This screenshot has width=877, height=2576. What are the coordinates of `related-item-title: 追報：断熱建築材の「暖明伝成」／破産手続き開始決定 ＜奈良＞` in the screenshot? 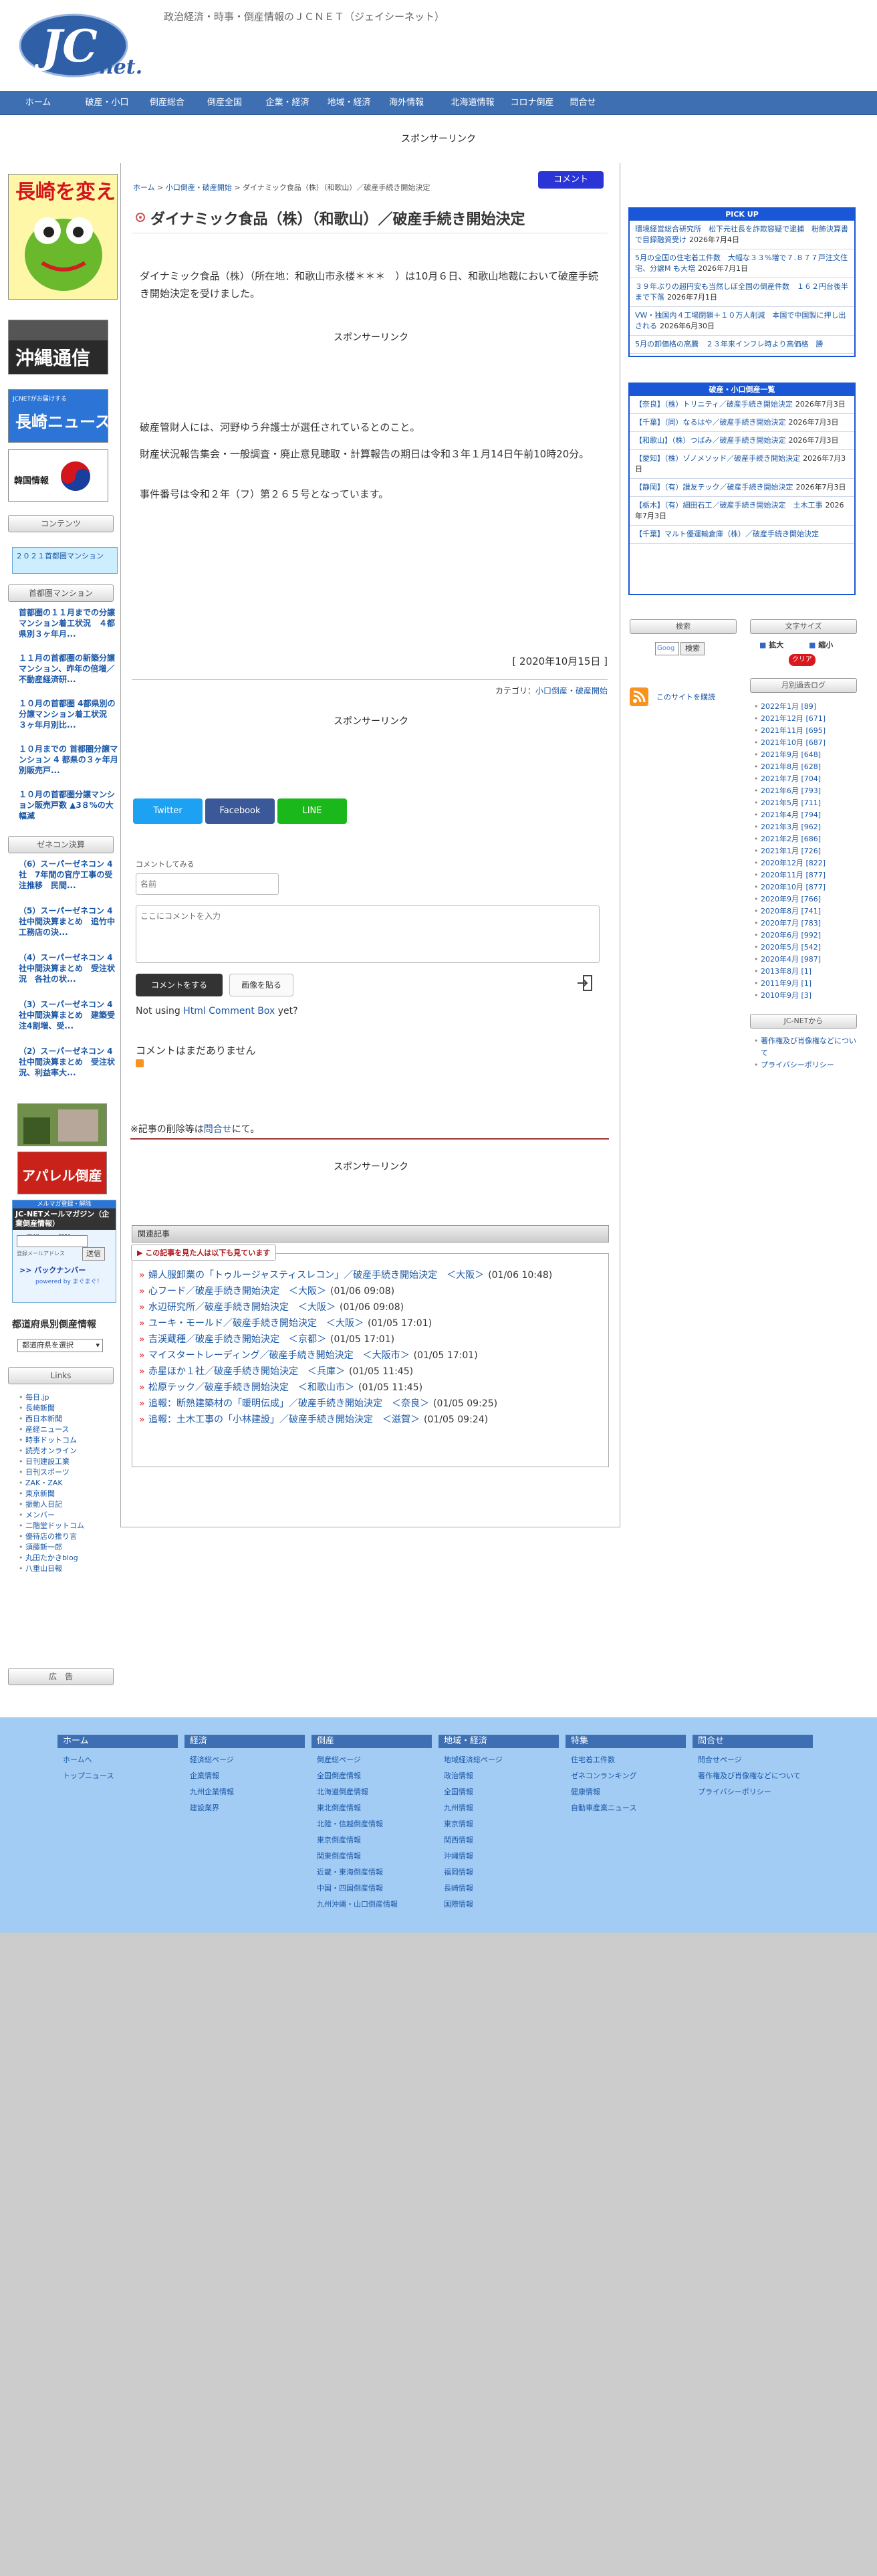 It's located at (288, 1403).